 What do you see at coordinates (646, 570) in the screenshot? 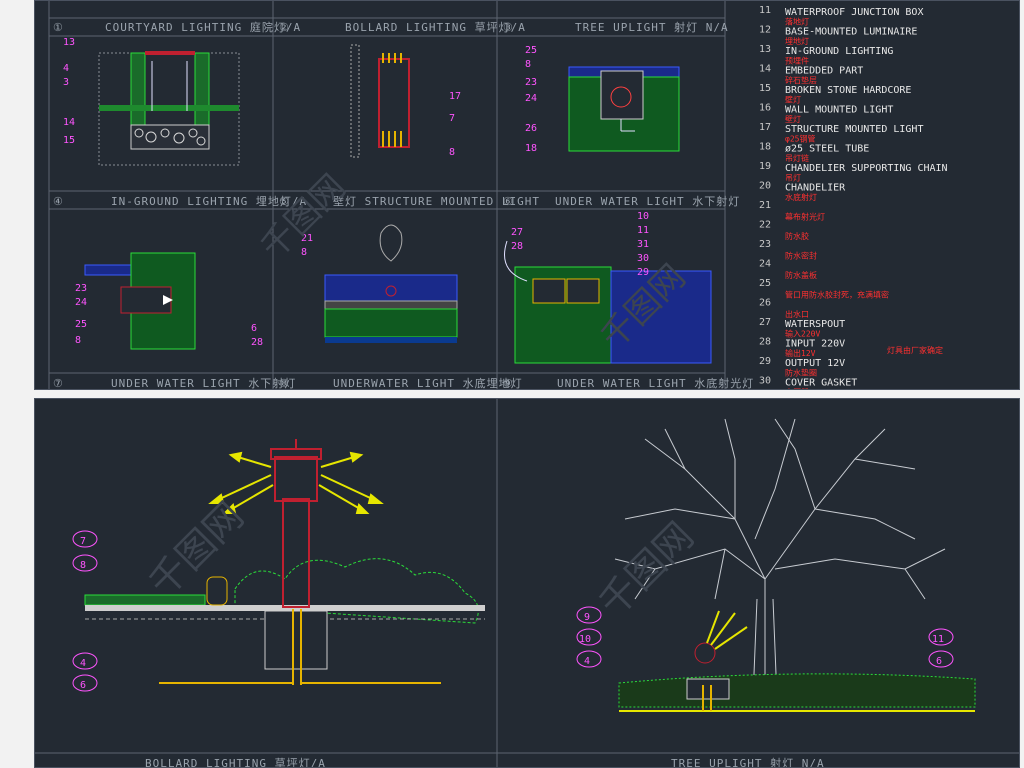
I see `watermark: 千图网` at bounding box center [646, 570].